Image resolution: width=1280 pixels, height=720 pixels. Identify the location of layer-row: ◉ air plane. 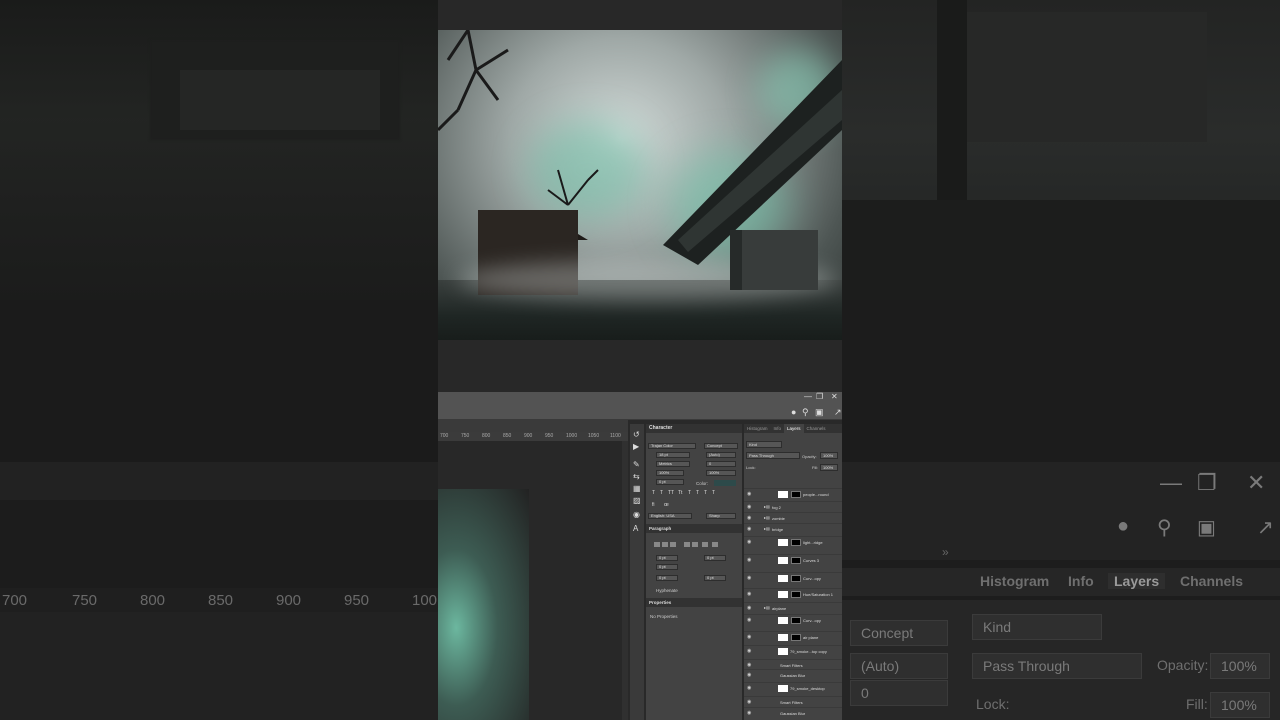
(793, 636).